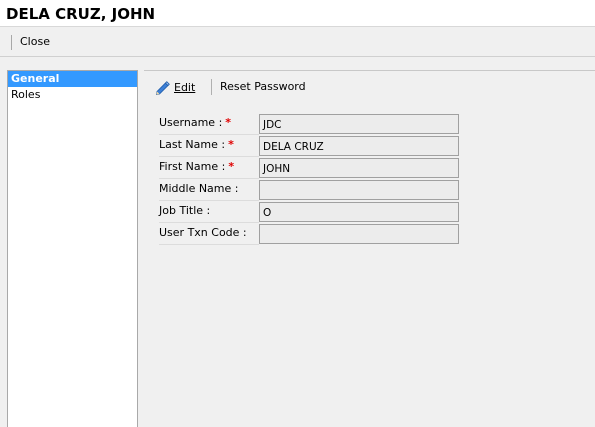  I want to click on username-field: JDC, so click(359, 124).